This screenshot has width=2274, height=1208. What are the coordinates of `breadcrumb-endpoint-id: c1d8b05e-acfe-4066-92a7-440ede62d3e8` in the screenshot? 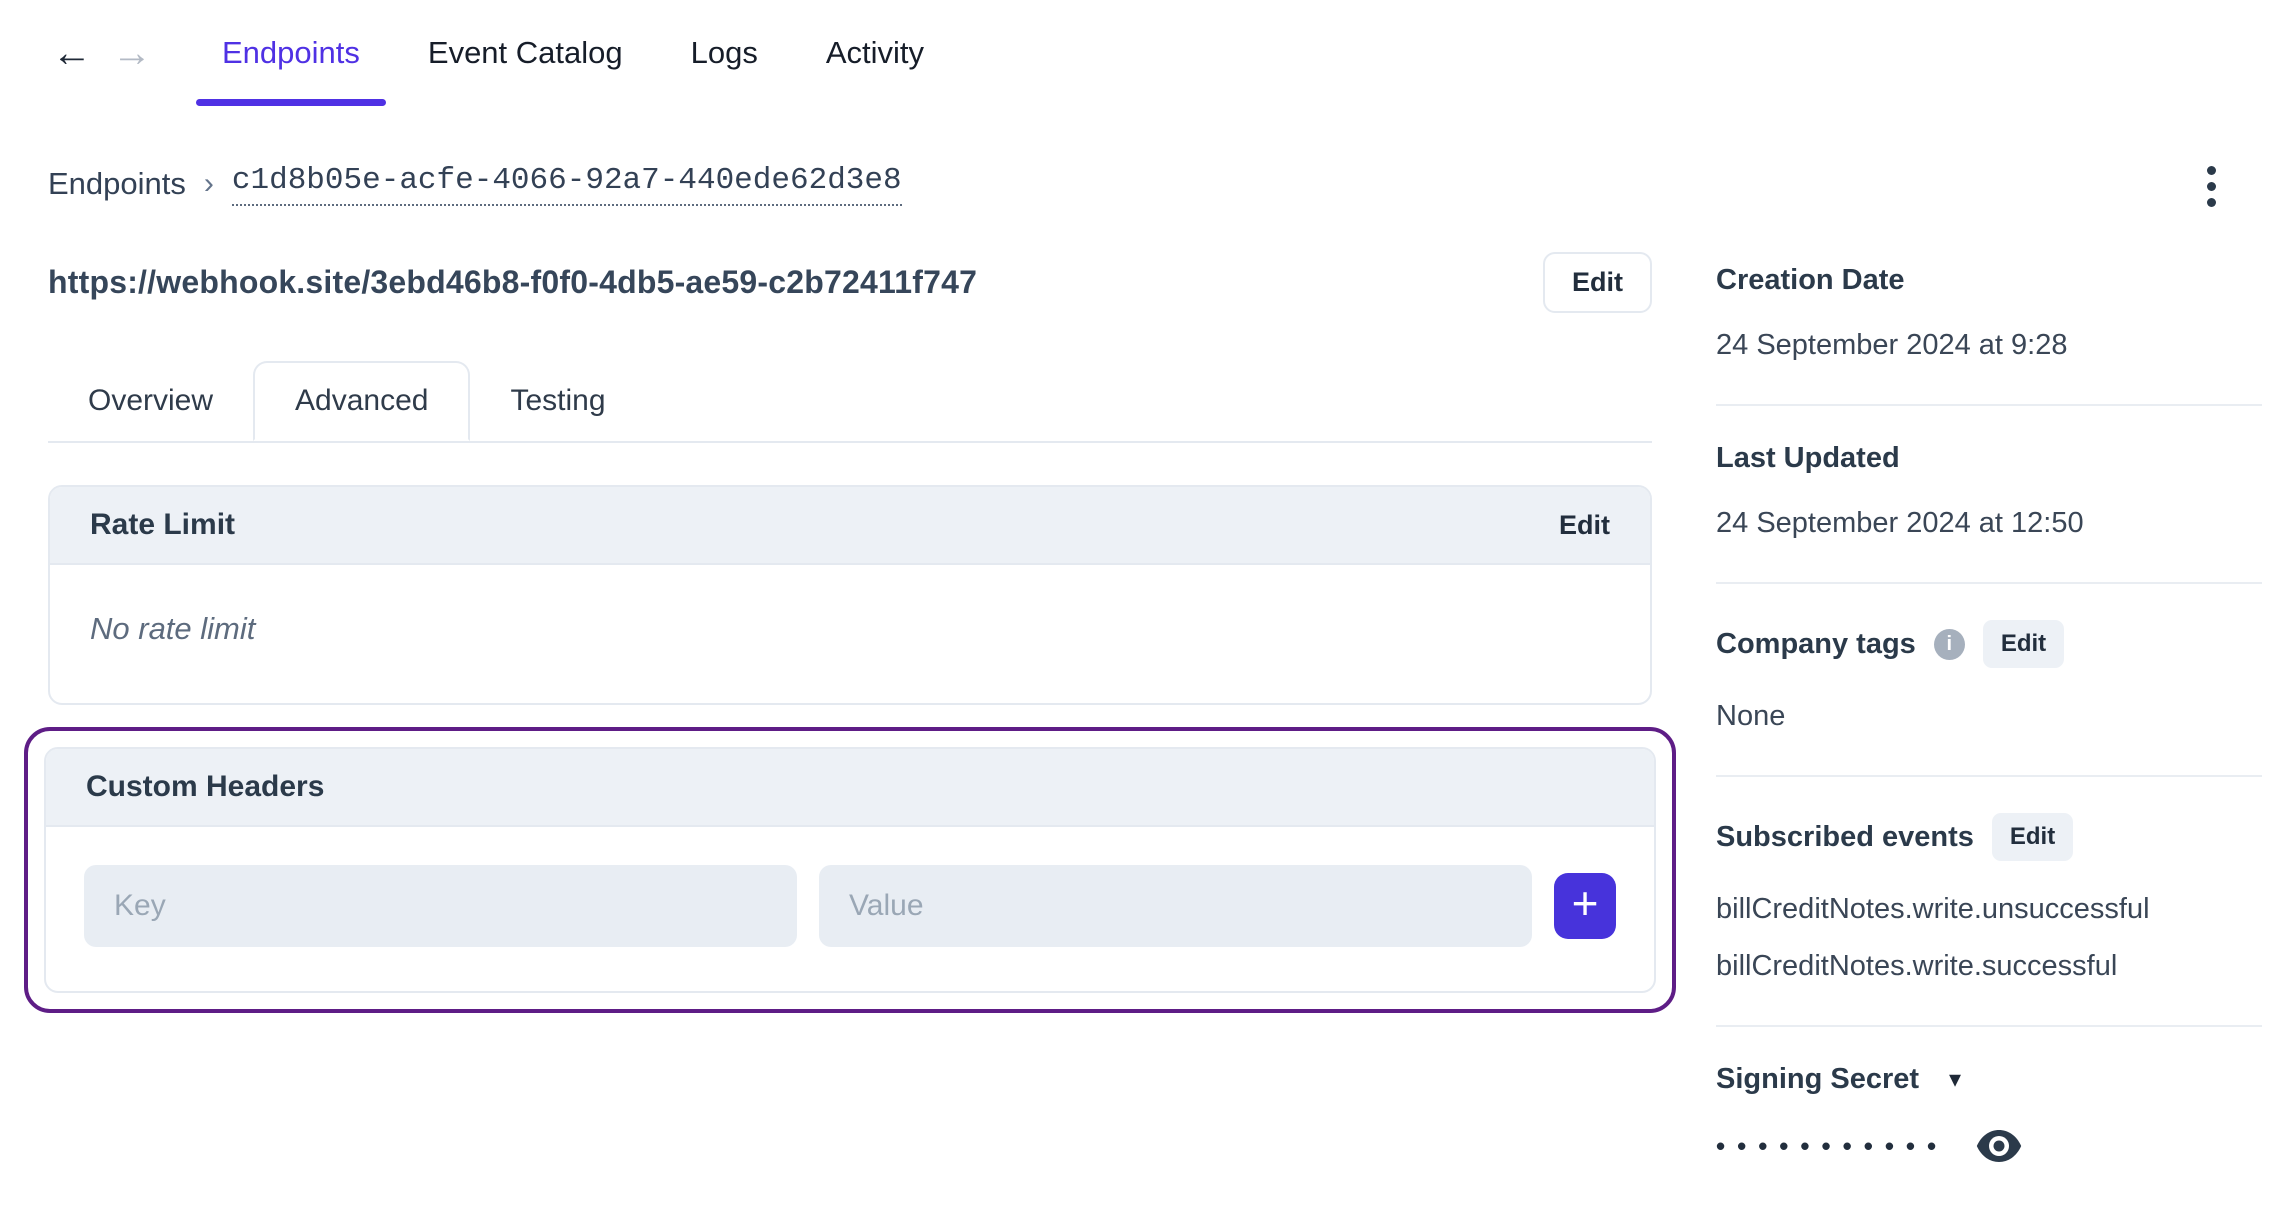 It's located at (566, 184).